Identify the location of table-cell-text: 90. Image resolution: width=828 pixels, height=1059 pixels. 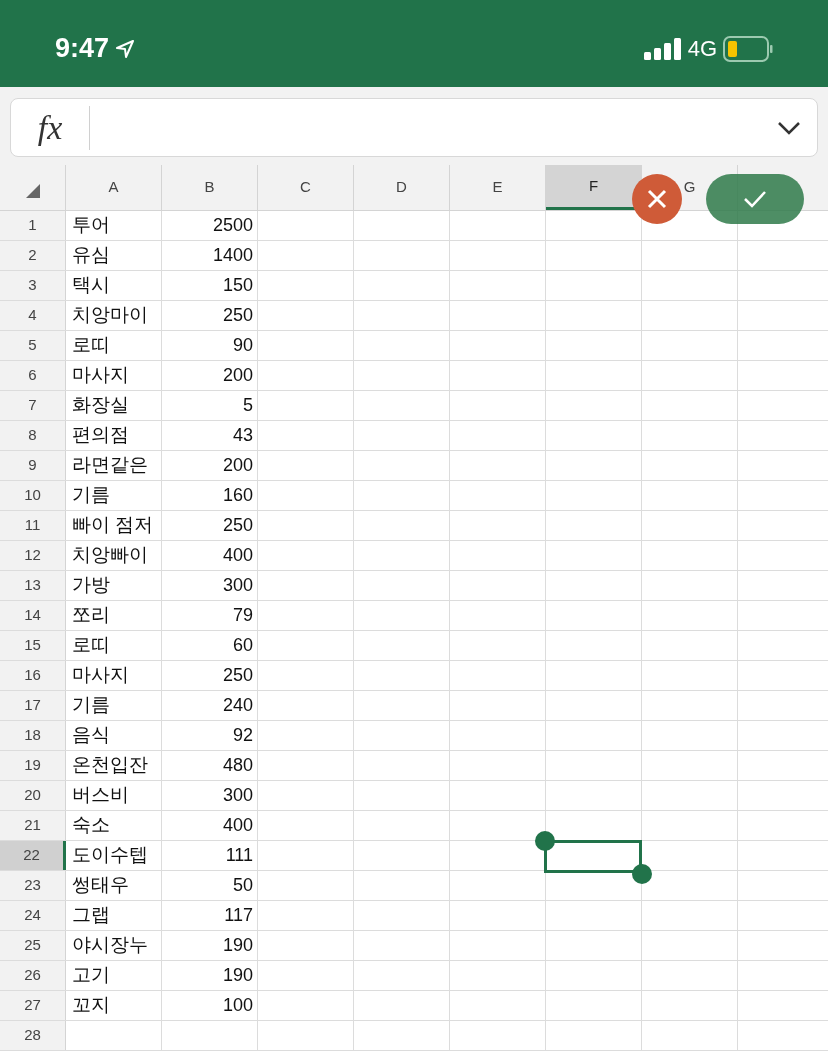
(242, 345).